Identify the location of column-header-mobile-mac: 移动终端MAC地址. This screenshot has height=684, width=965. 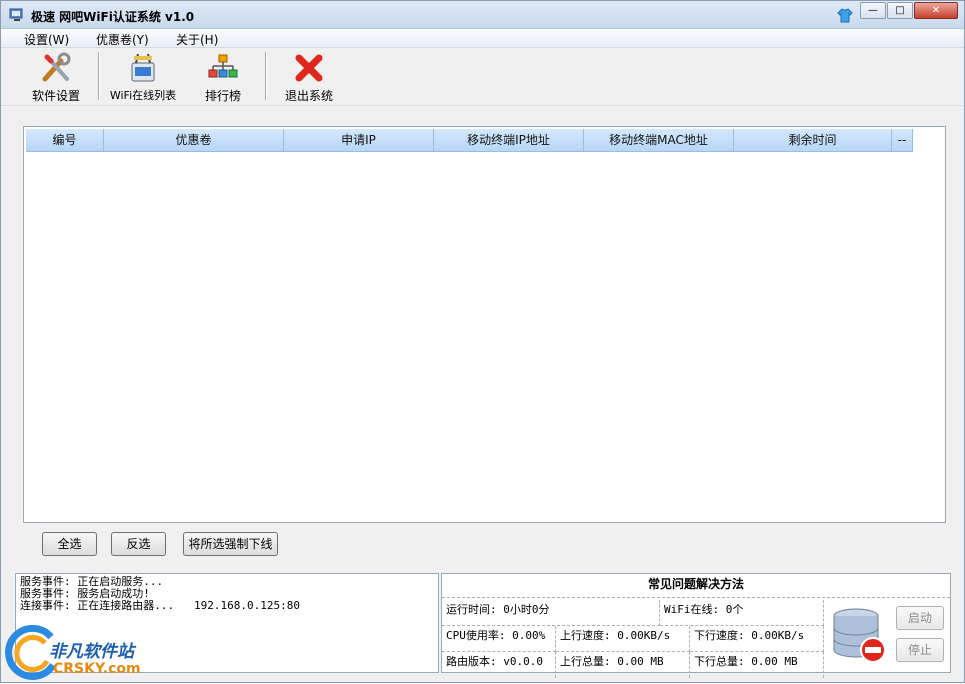
(659, 140).